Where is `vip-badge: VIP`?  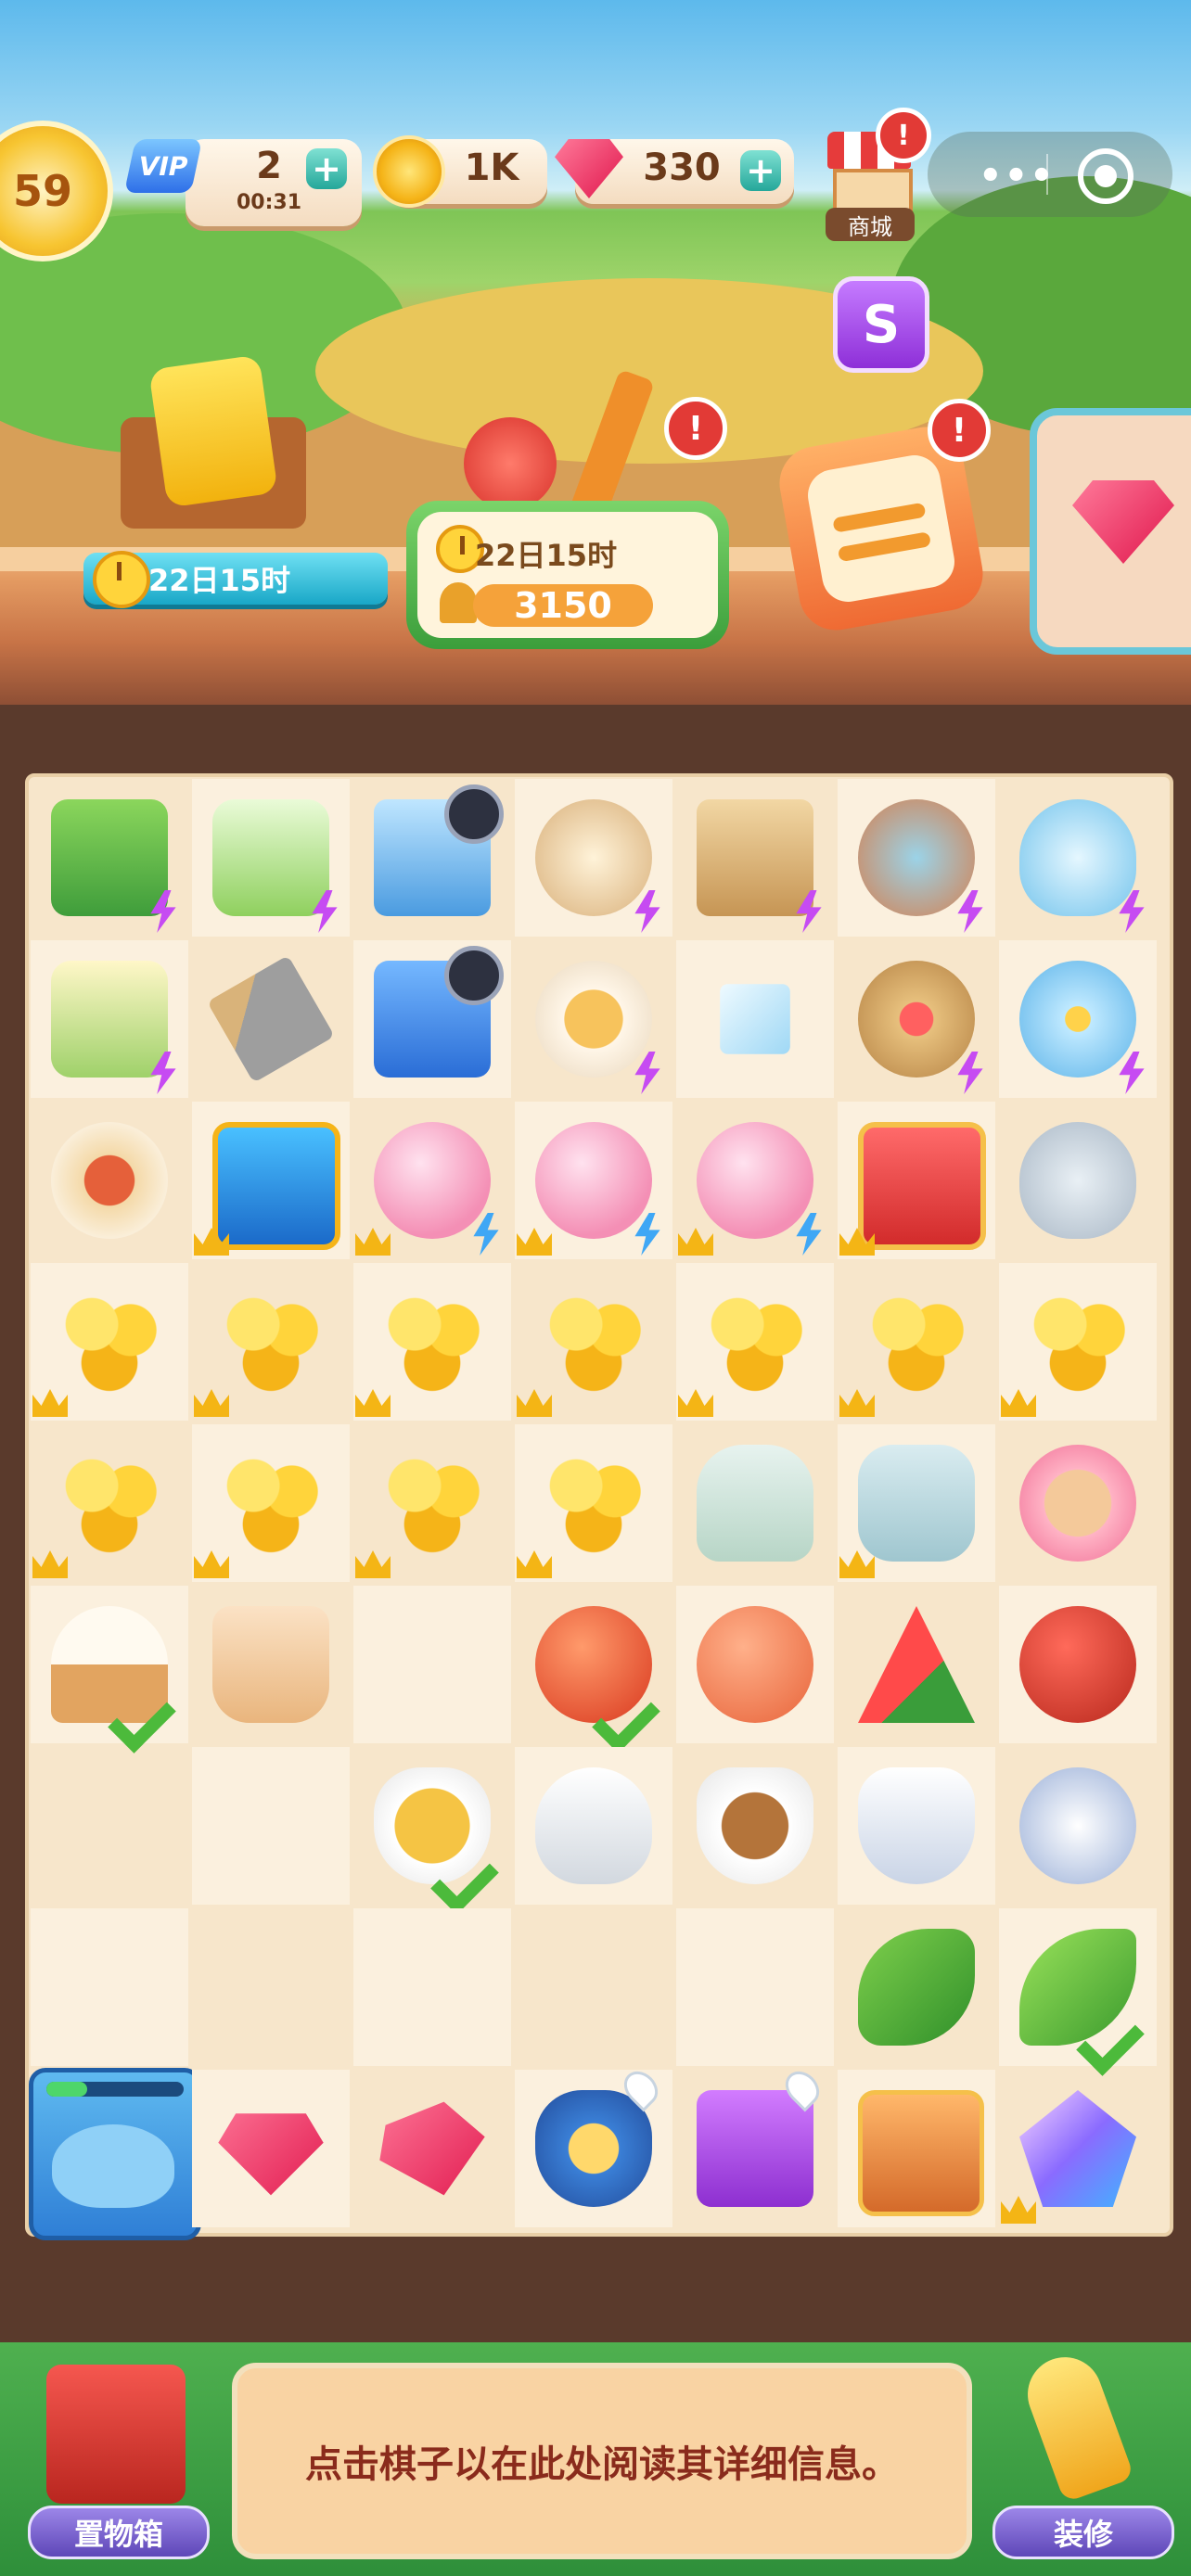 vip-badge: VIP is located at coordinates (163, 166).